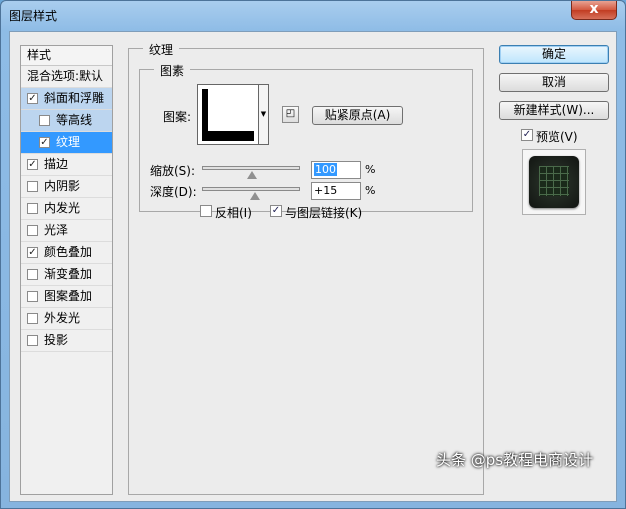 This screenshot has height=509, width=626. I want to click on style-item: 渐变叠加, so click(66, 275).